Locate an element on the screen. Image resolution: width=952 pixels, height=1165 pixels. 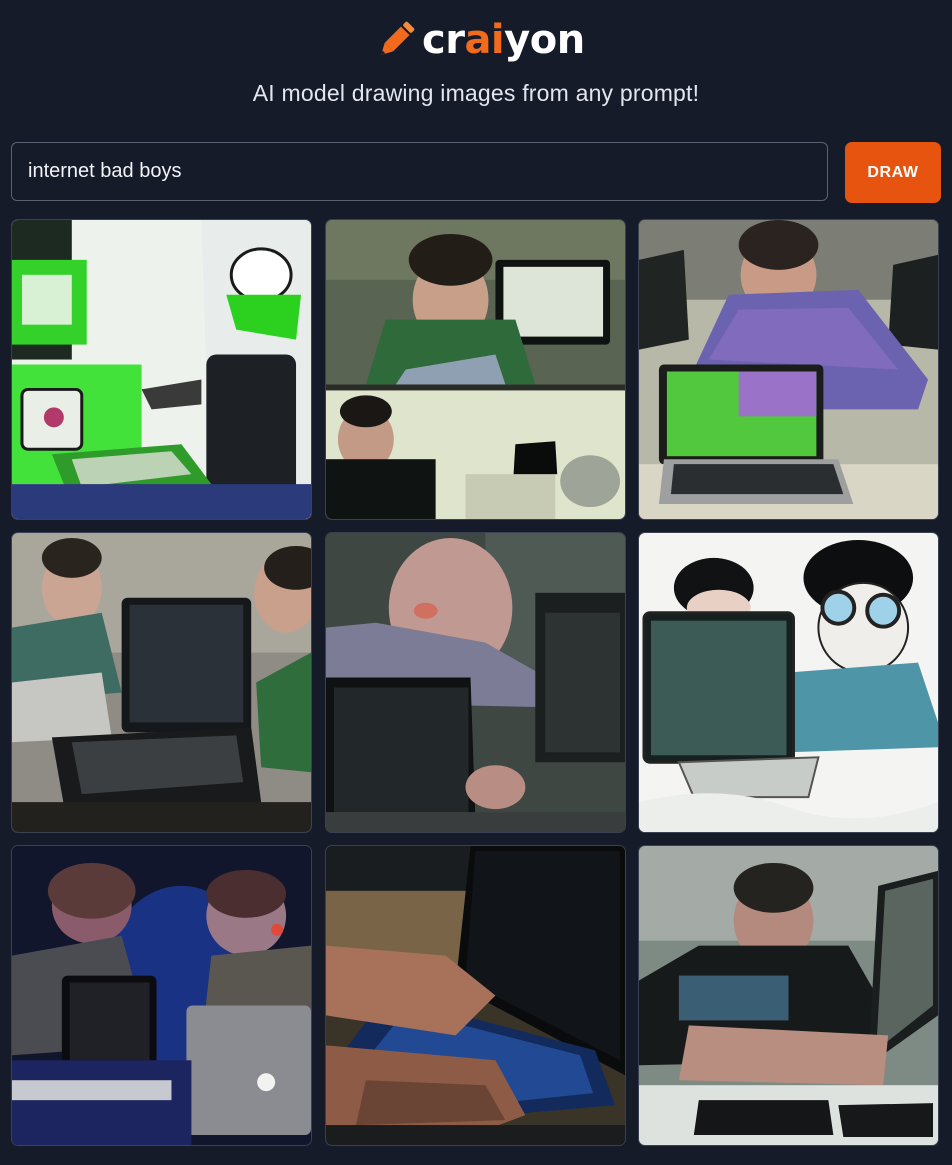
draw-button: DRAW is located at coordinates (893, 172).